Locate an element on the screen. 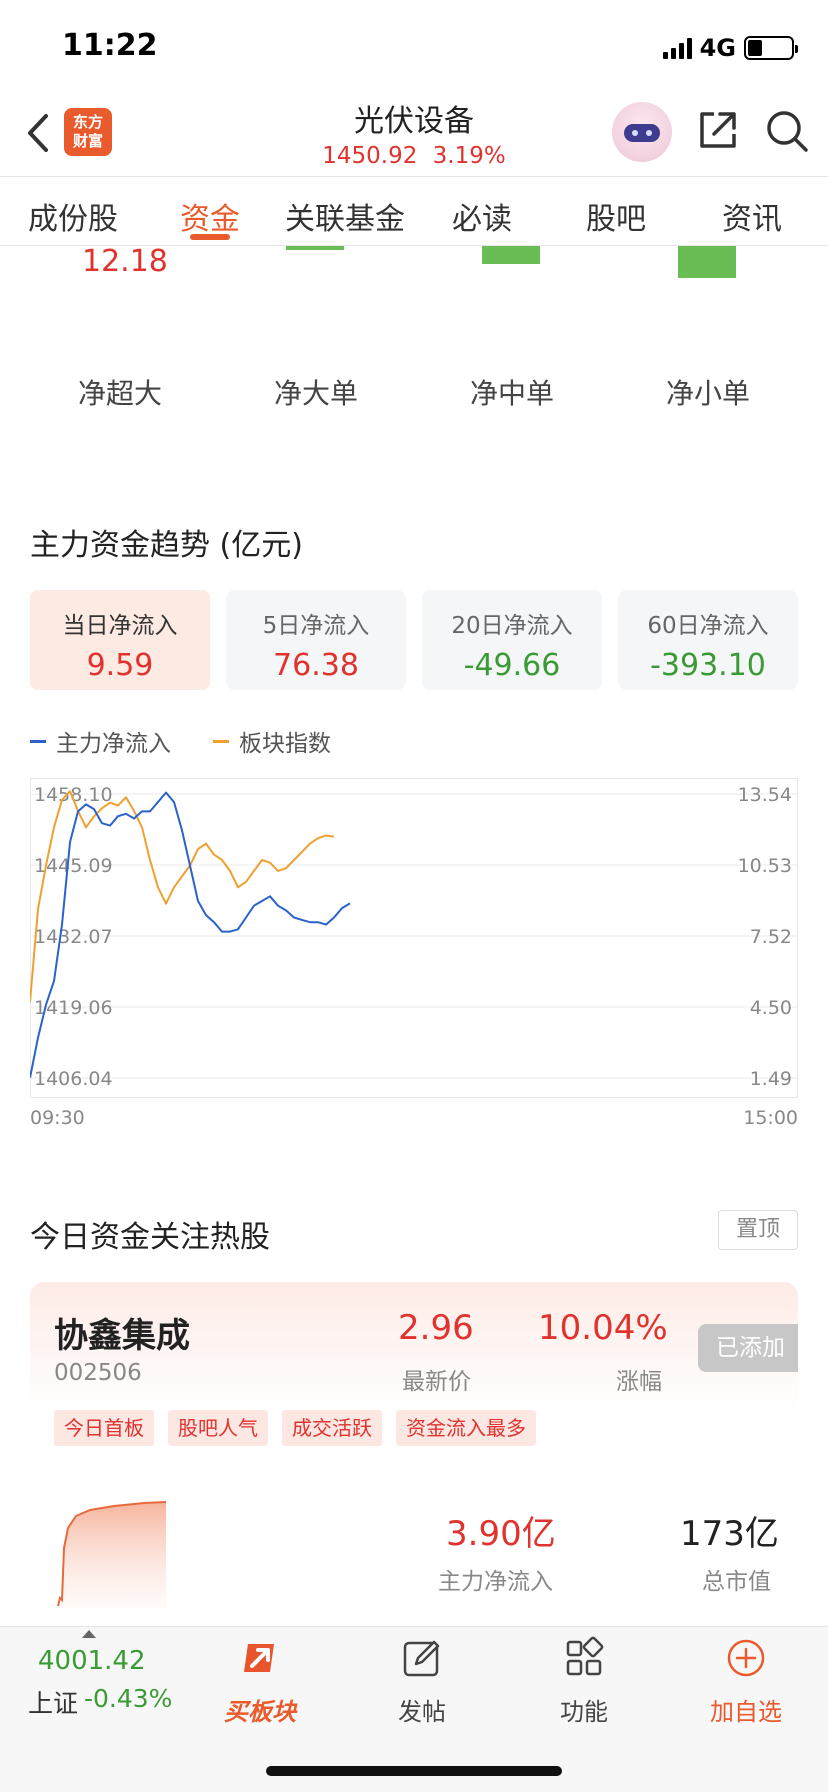 The width and height of the screenshot is (828, 1792). added-watchlist-button: 已添加 is located at coordinates (748, 1348).